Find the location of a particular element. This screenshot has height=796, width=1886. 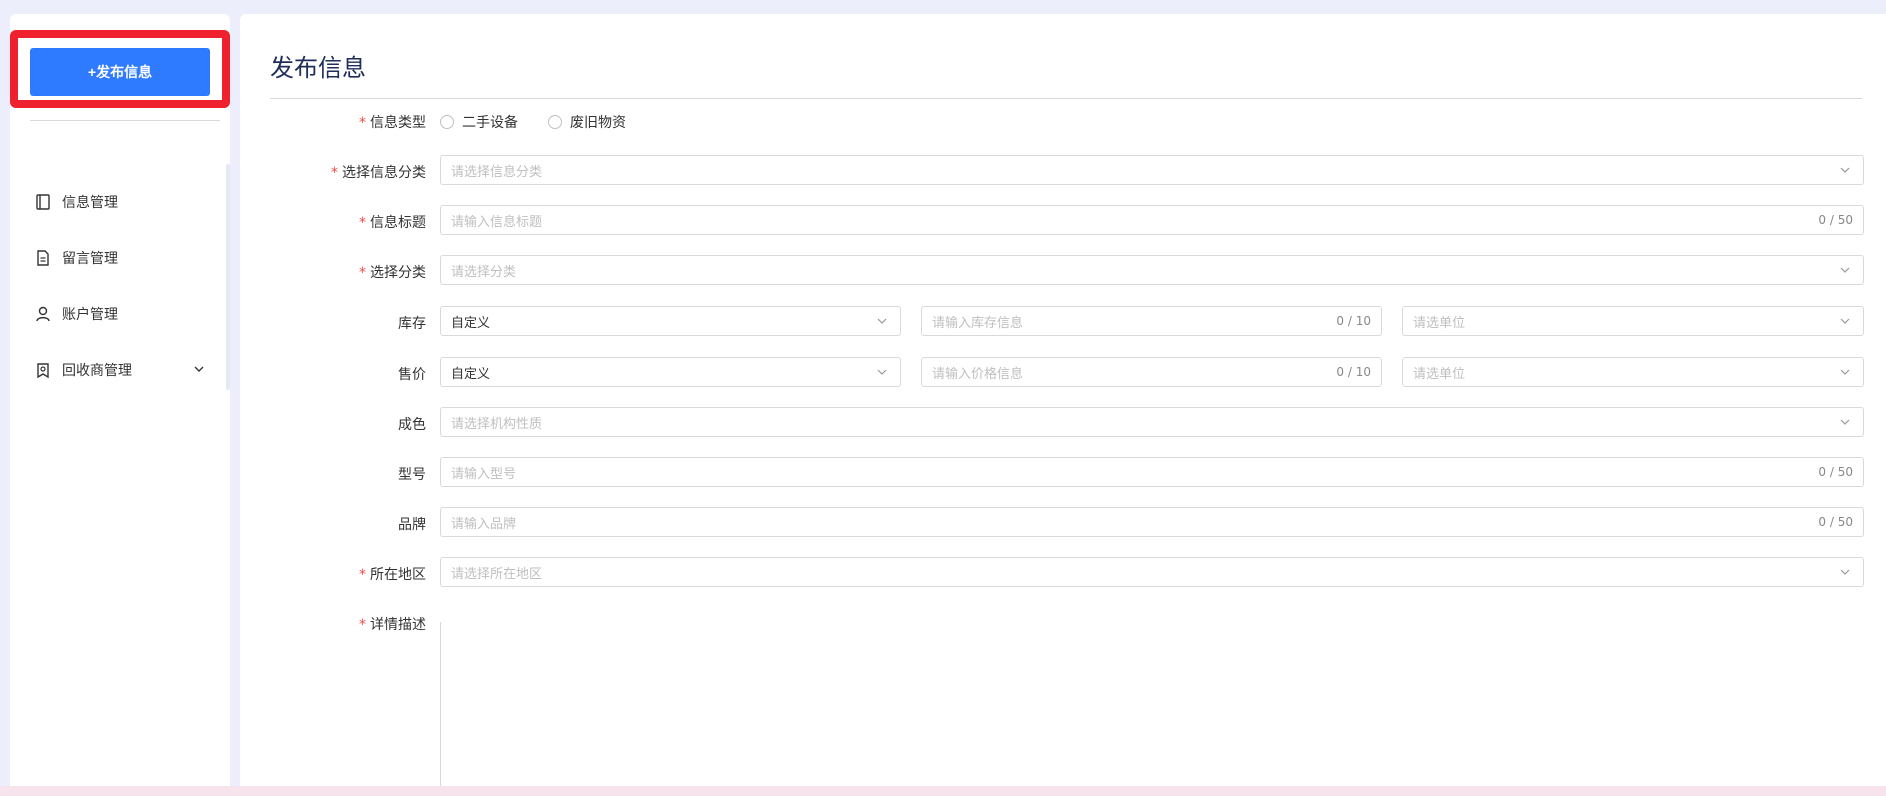

stock-input: 请输入库存信息 0 / 10 is located at coordinates (1151, 321).